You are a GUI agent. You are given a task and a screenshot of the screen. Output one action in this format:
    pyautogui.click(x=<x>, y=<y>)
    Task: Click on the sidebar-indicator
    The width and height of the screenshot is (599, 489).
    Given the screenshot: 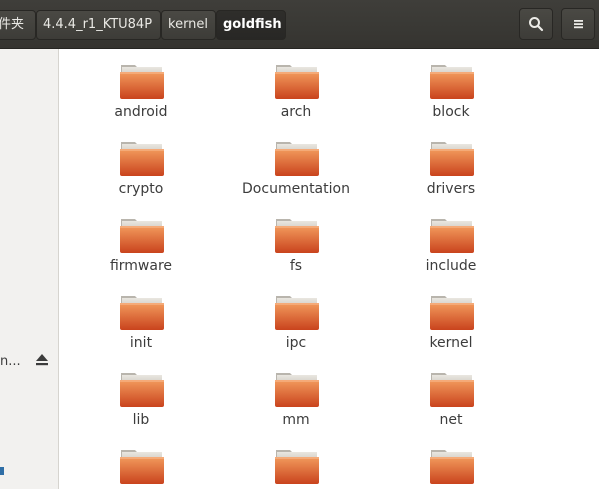 What is the action you would take?
    pyautogui.click(x=2, y=471)
    